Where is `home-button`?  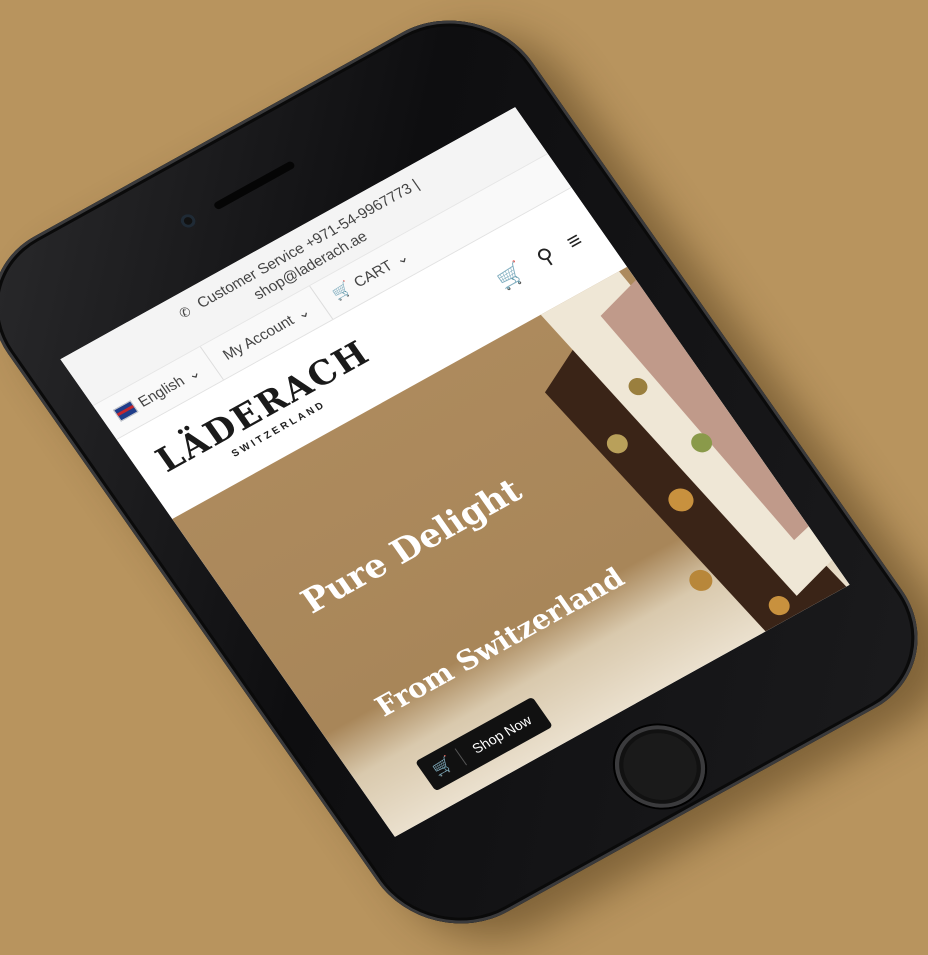 home-button is located at coordinates (660, 766).